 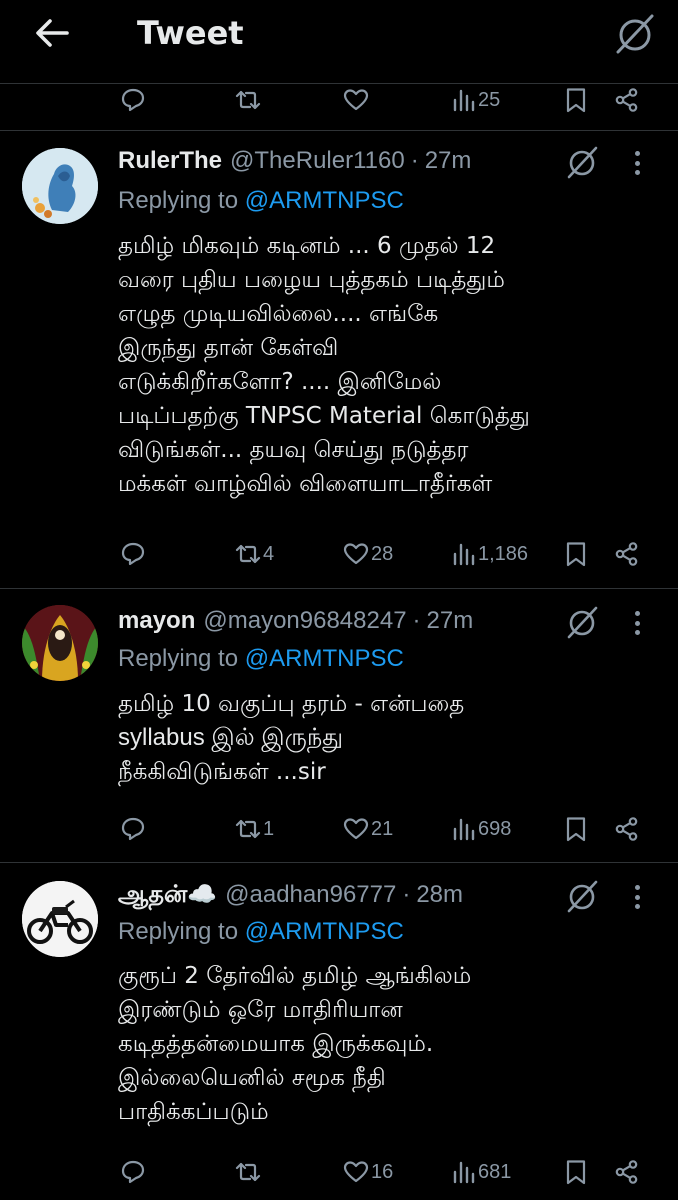 I want to click on views-button: 25, so click(x=476, y=100).